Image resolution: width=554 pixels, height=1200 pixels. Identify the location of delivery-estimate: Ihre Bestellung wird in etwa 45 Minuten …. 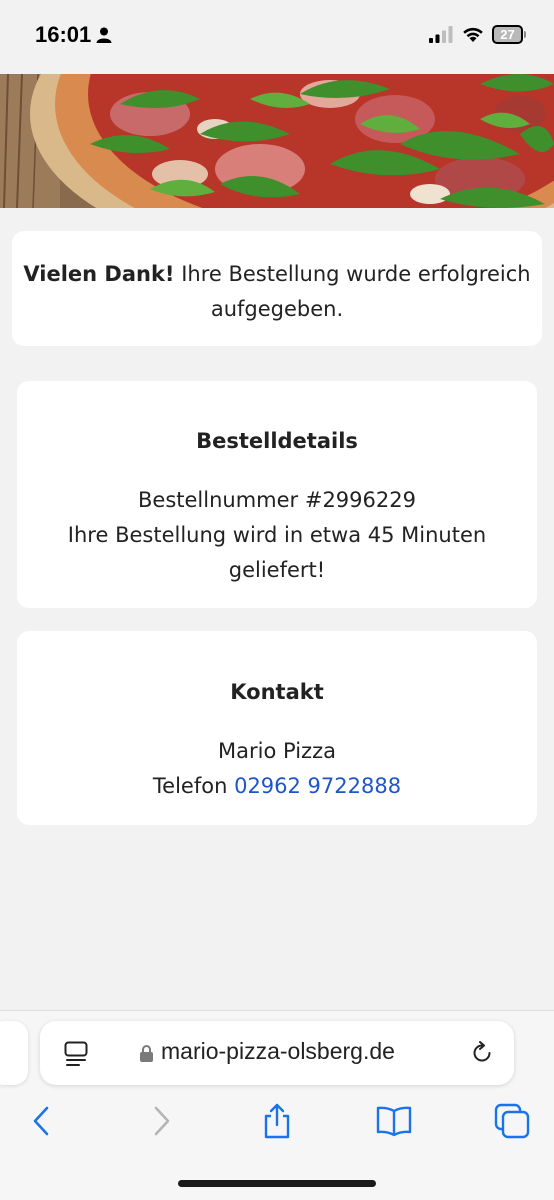
(277, 552).